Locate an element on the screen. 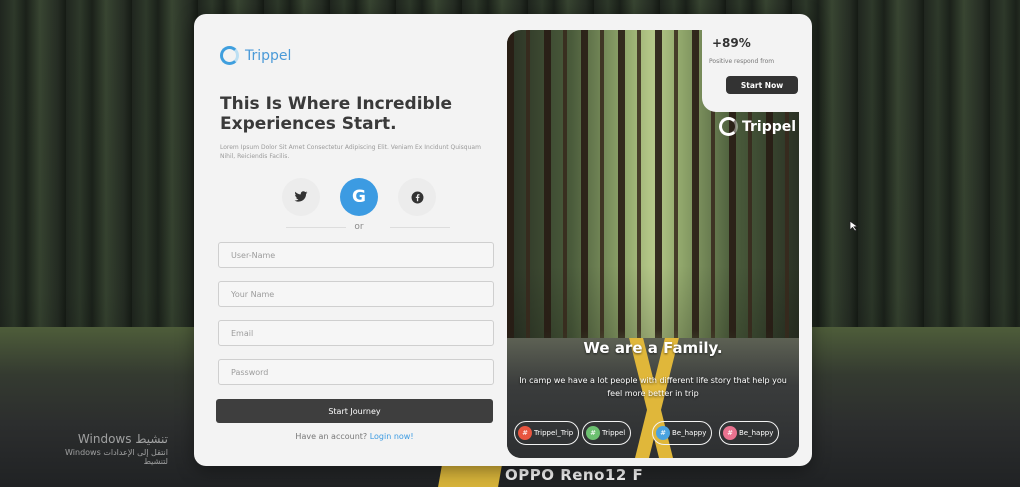 The height and width of the screenshot is (487, 1020). or-separator: or is located at coordinates (359, 227).